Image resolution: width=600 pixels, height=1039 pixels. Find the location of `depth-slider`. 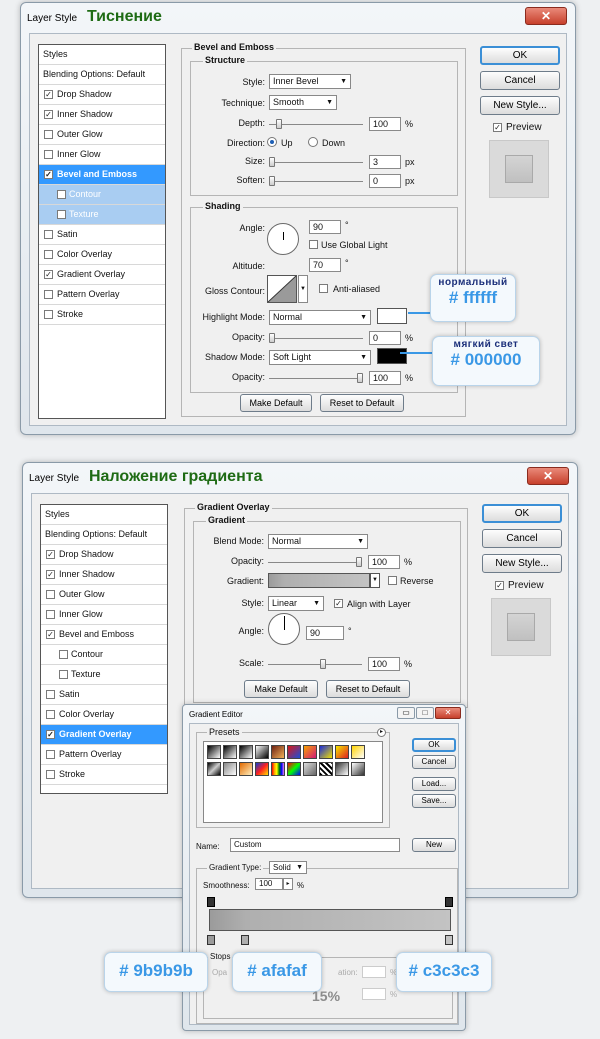

depth-slider is located at coordinates (316, 124).